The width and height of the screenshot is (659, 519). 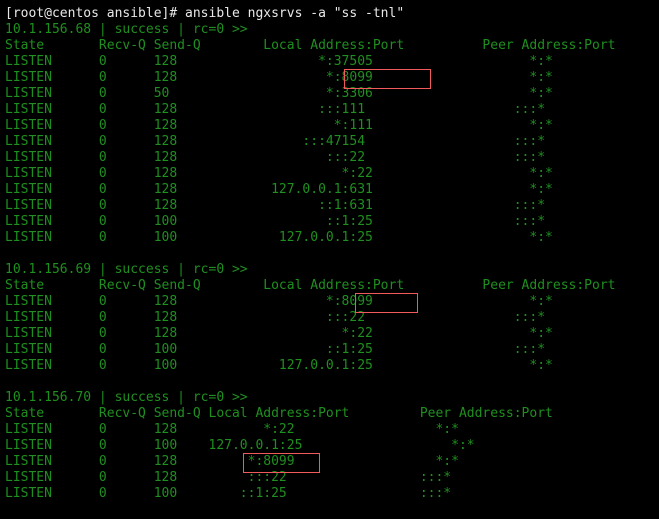 I want to click on table-row: LISTEN 0 128 *:37505 *:*, so click(x=279, y=61).